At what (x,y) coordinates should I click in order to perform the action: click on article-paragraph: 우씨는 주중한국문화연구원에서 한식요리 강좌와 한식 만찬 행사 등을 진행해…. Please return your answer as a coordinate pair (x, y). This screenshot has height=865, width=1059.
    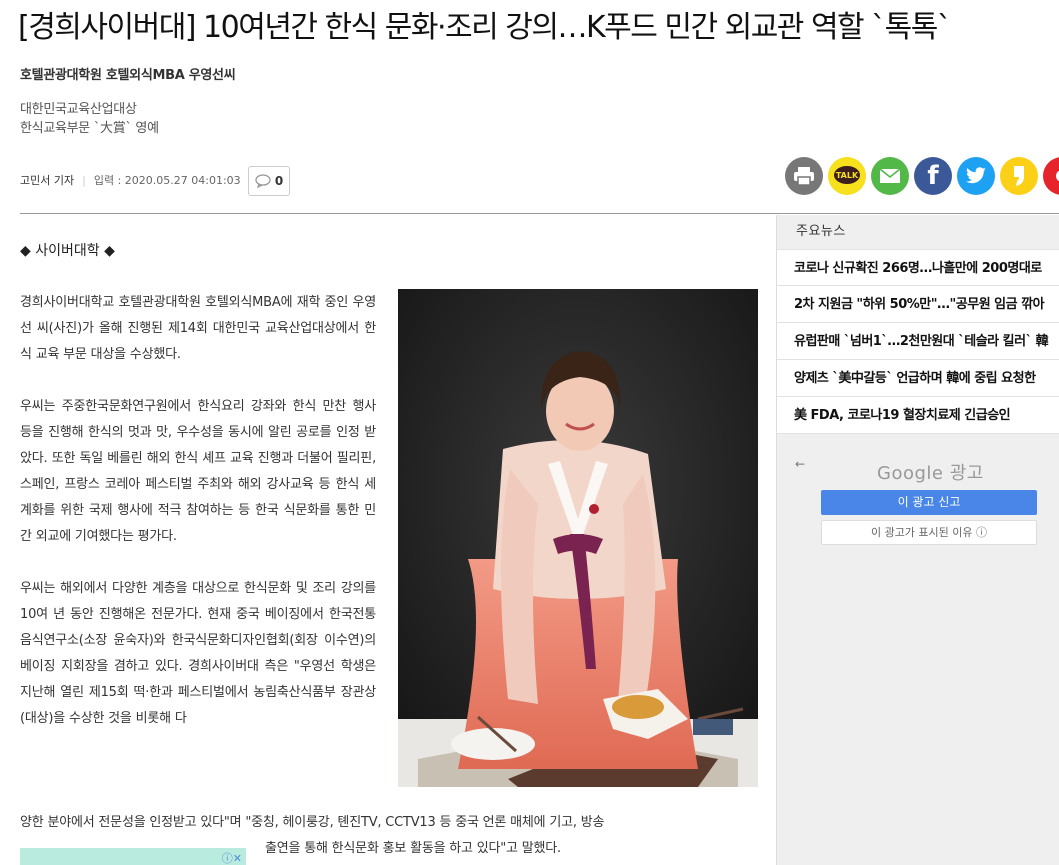
    Looking at the image, I should click on (198, 471).